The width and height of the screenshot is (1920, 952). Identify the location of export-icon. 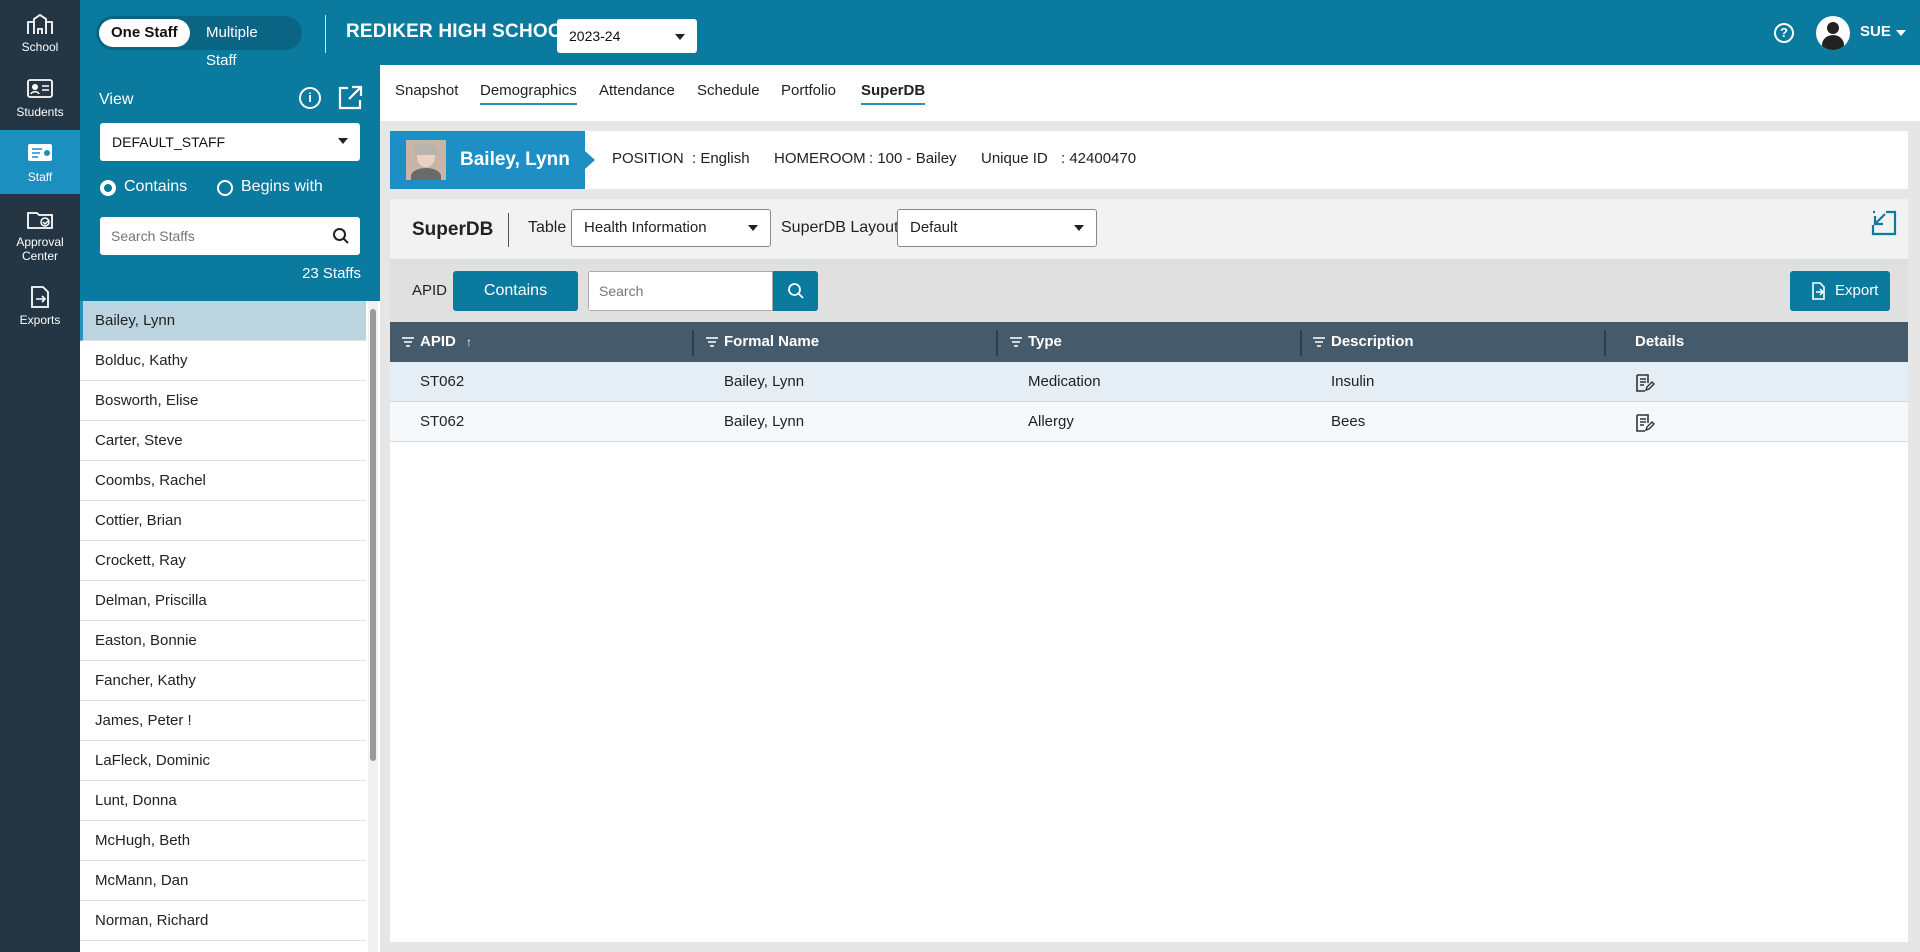
(1818, 291).